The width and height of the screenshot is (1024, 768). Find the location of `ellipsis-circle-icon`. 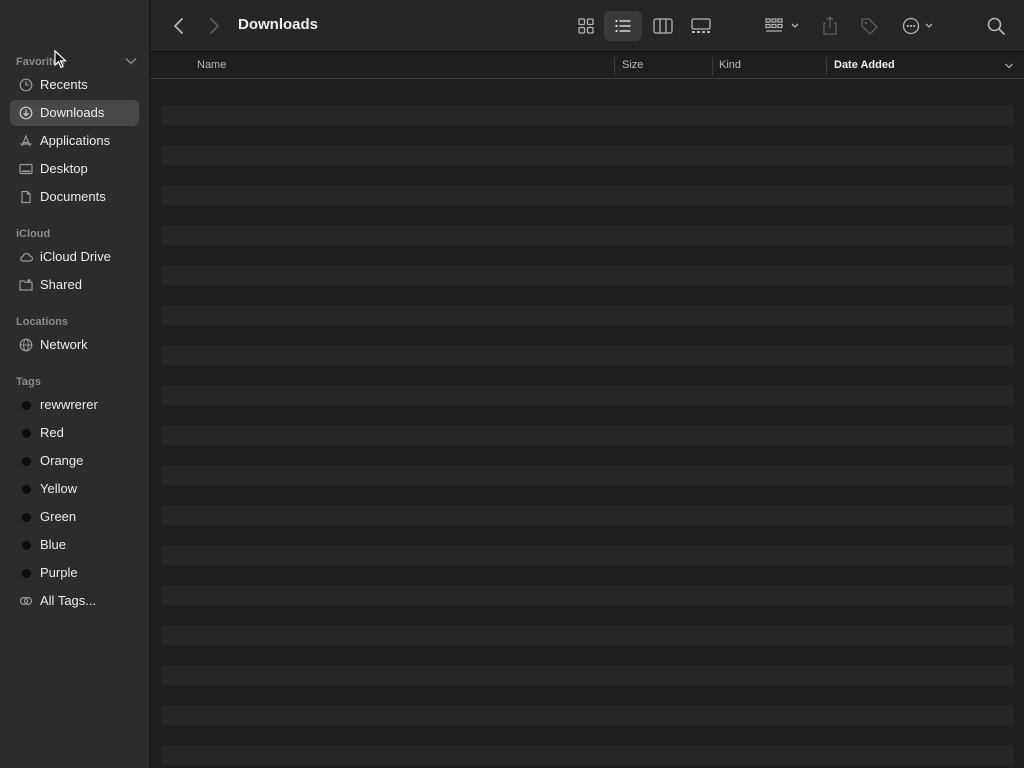

ellipsis-circle-icon is located at coordinates (917, 26).